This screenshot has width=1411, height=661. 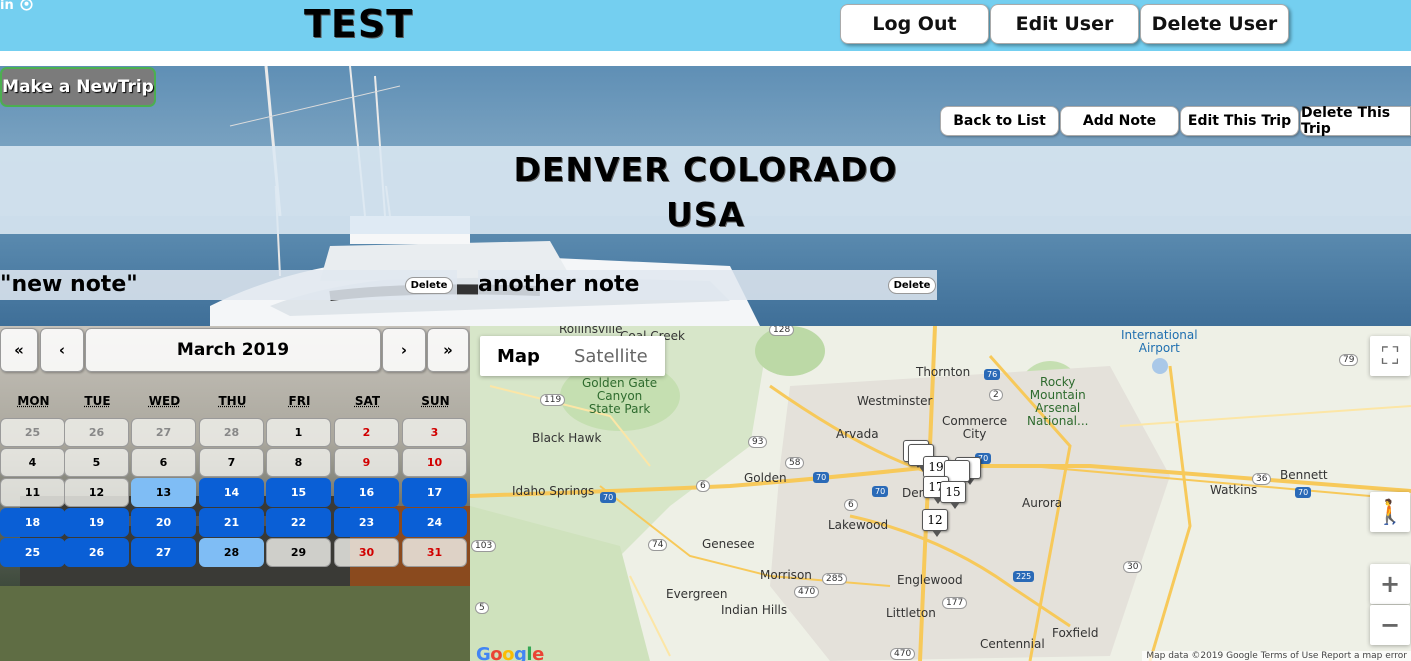 I want to click on calendar-day: 16, so click(x=366, y=492).